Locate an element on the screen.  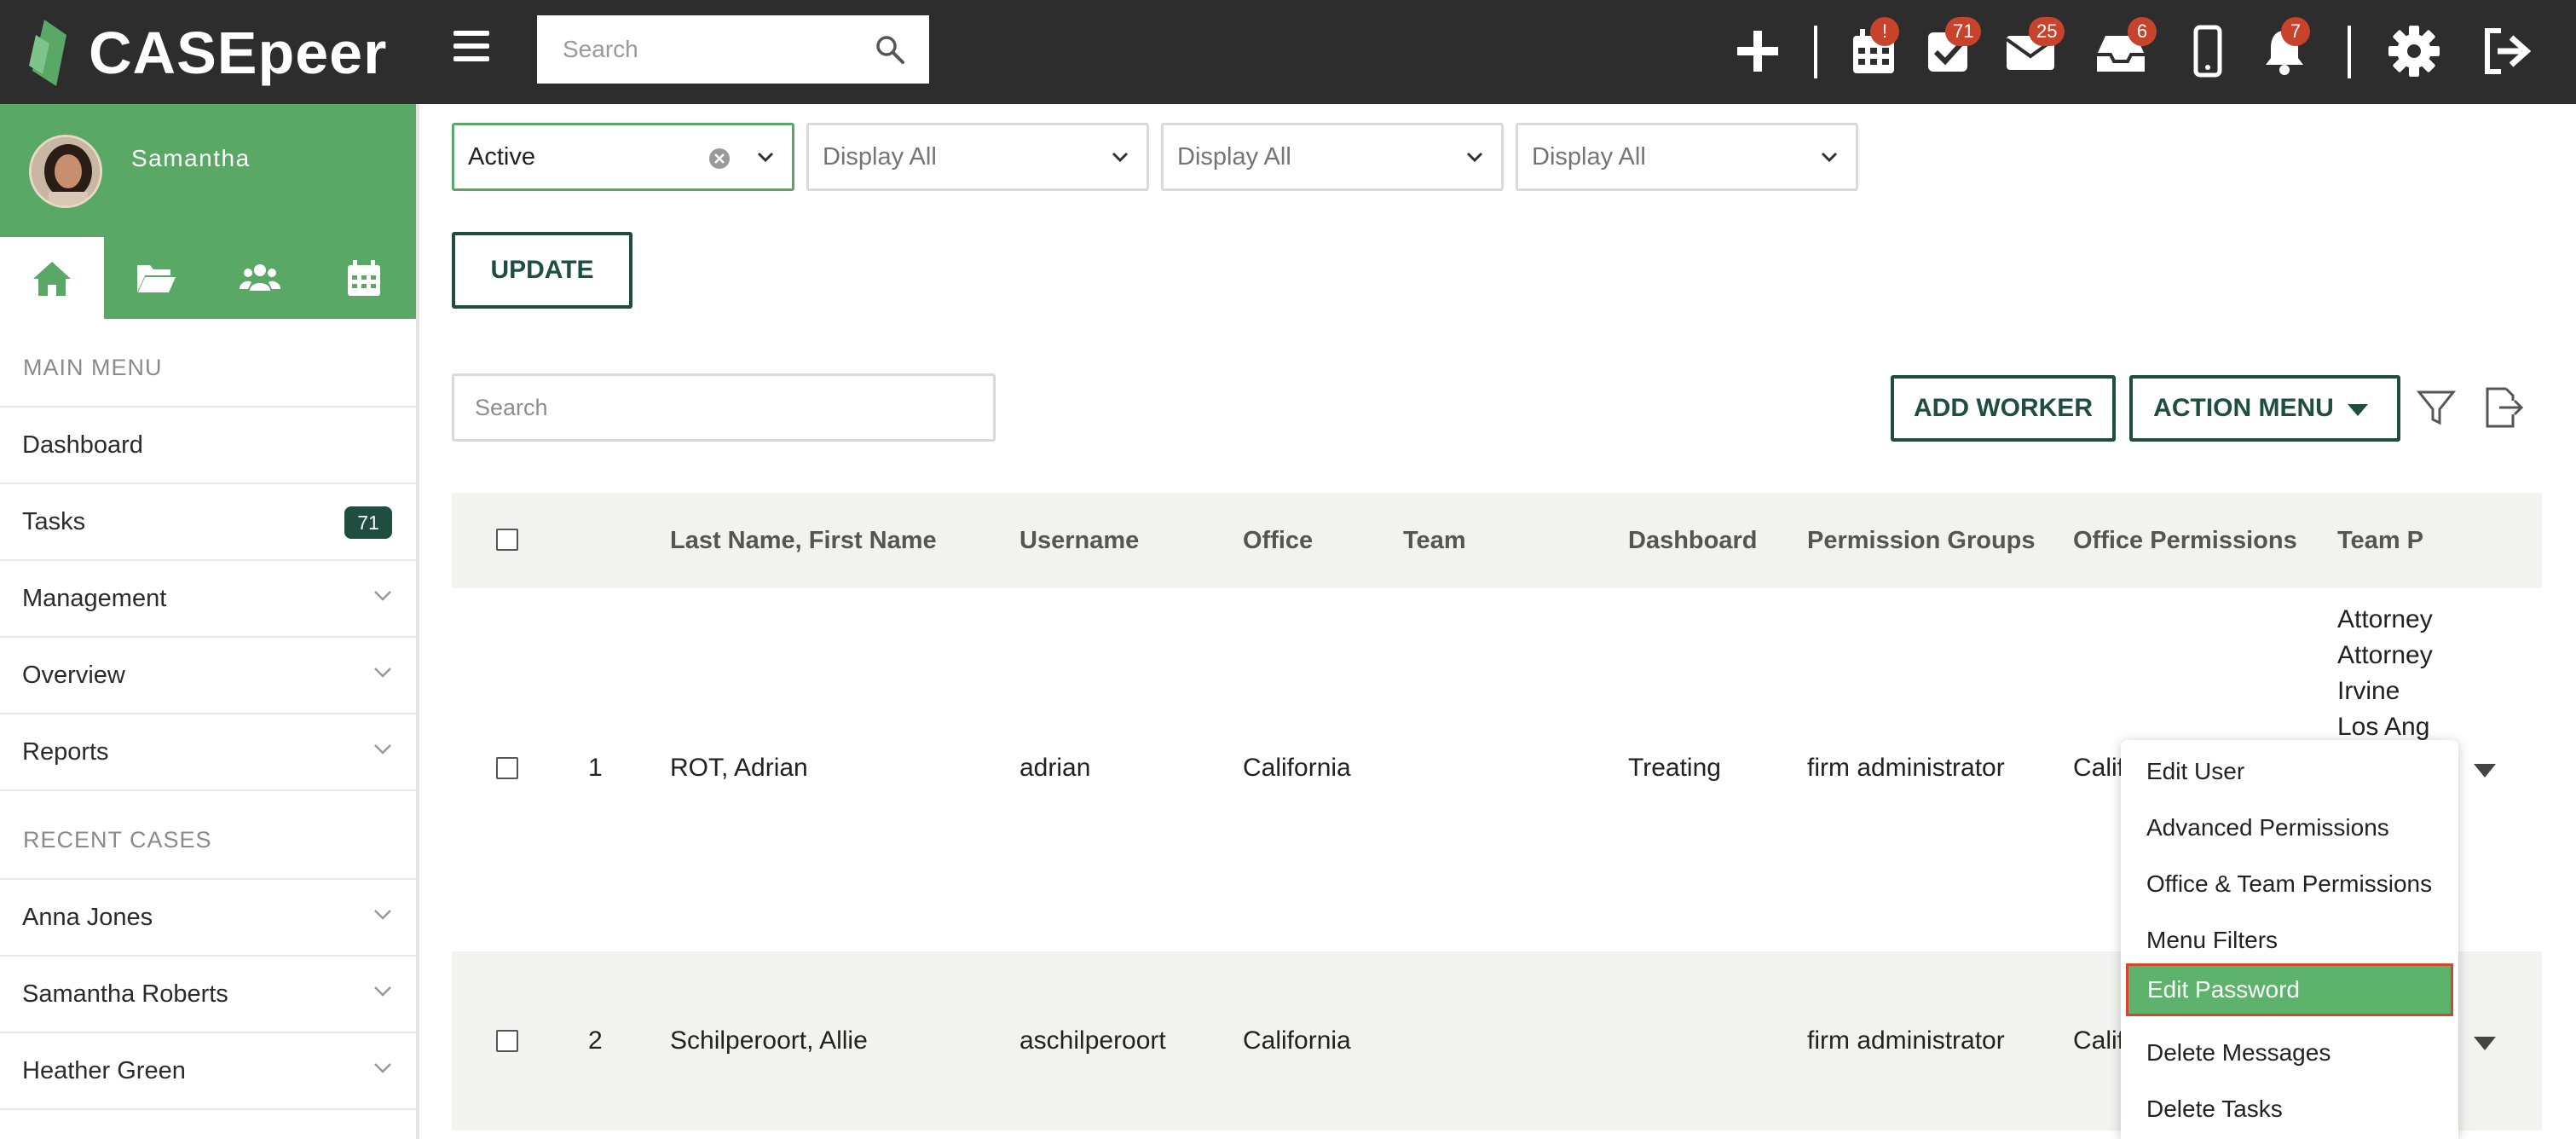
table-search-input is located at coordinates (723, 407).